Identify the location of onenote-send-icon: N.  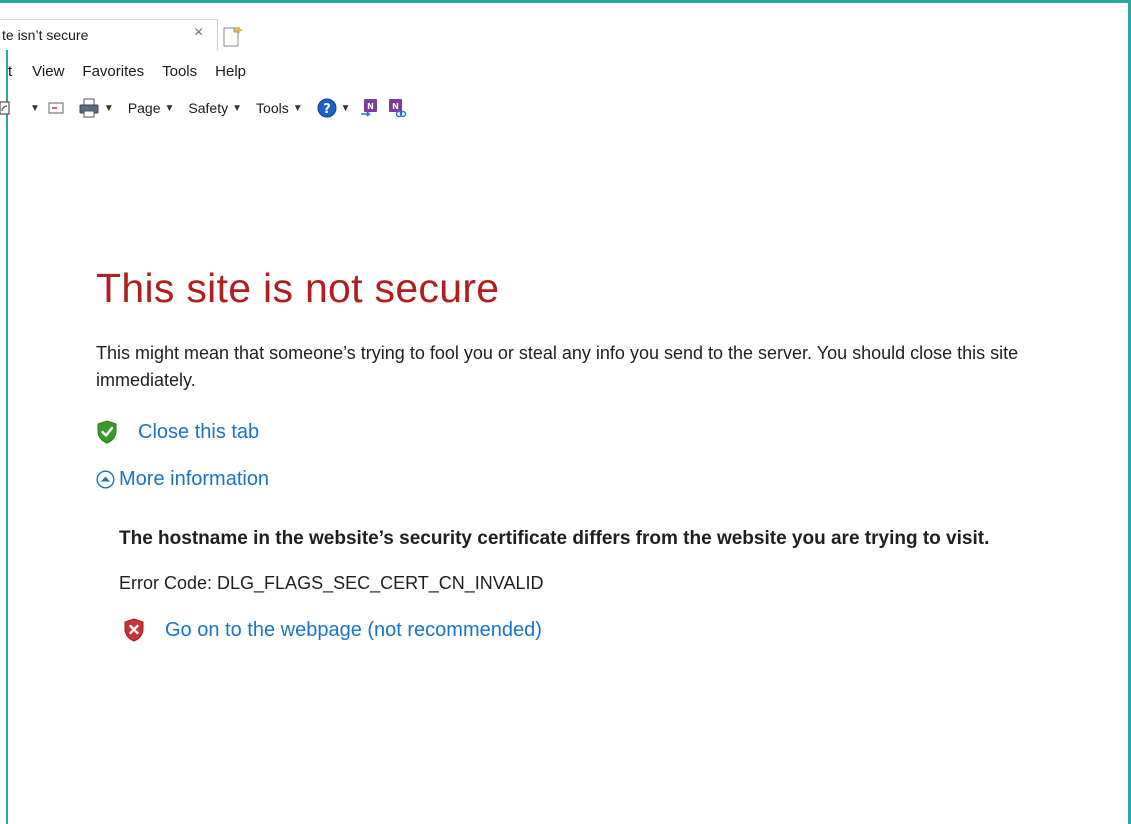
(368, 108).